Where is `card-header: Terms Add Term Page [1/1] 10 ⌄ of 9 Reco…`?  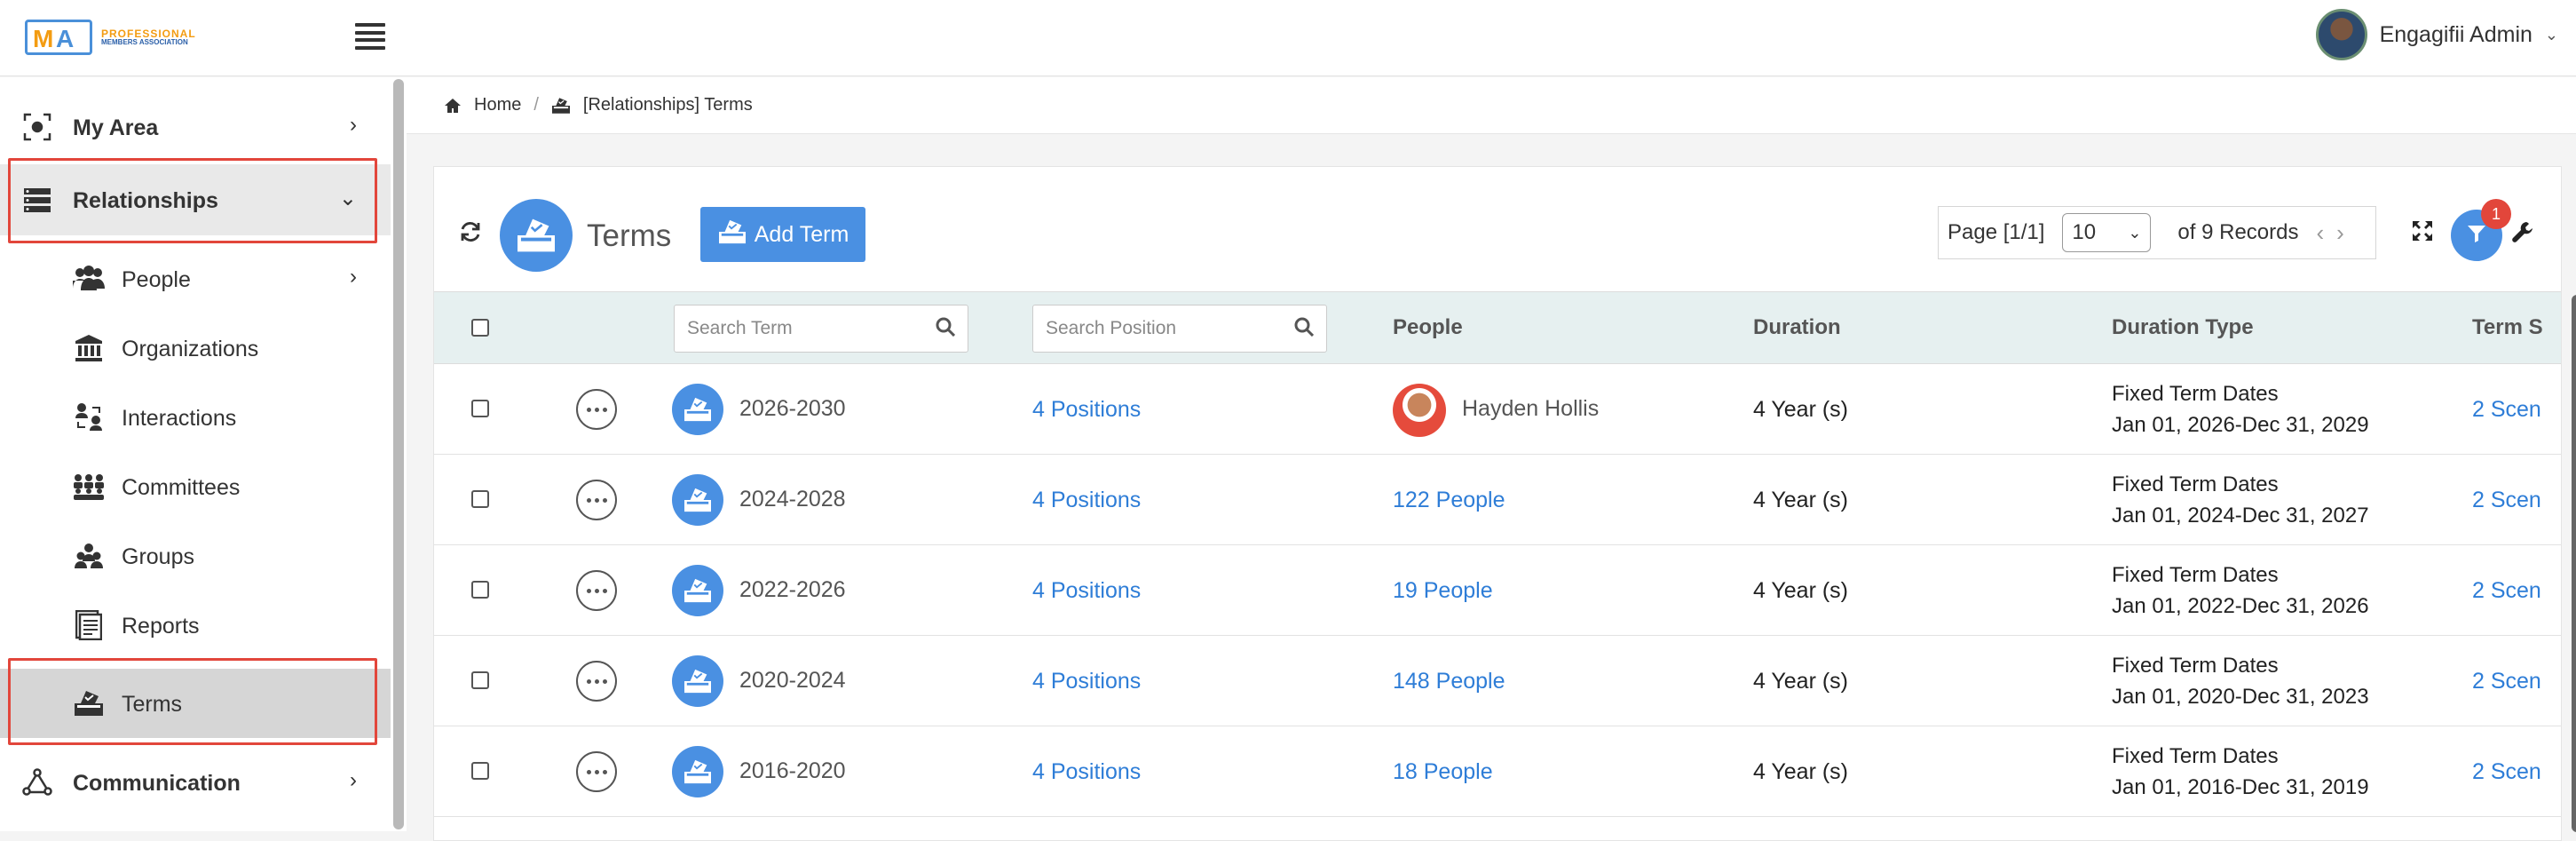 card-header: Terms Add Term Page [1/1] 10 ⌄ of 9 Reco… is located at coordinates (1497, 229).